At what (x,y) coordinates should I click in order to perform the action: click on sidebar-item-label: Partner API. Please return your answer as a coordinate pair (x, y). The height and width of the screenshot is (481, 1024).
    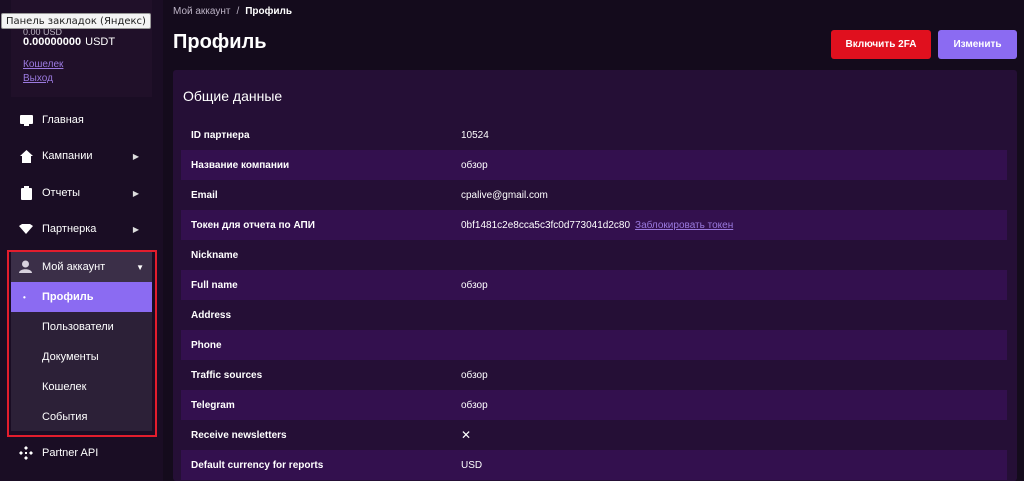
    Looking at the image, I should click on (70, 453).